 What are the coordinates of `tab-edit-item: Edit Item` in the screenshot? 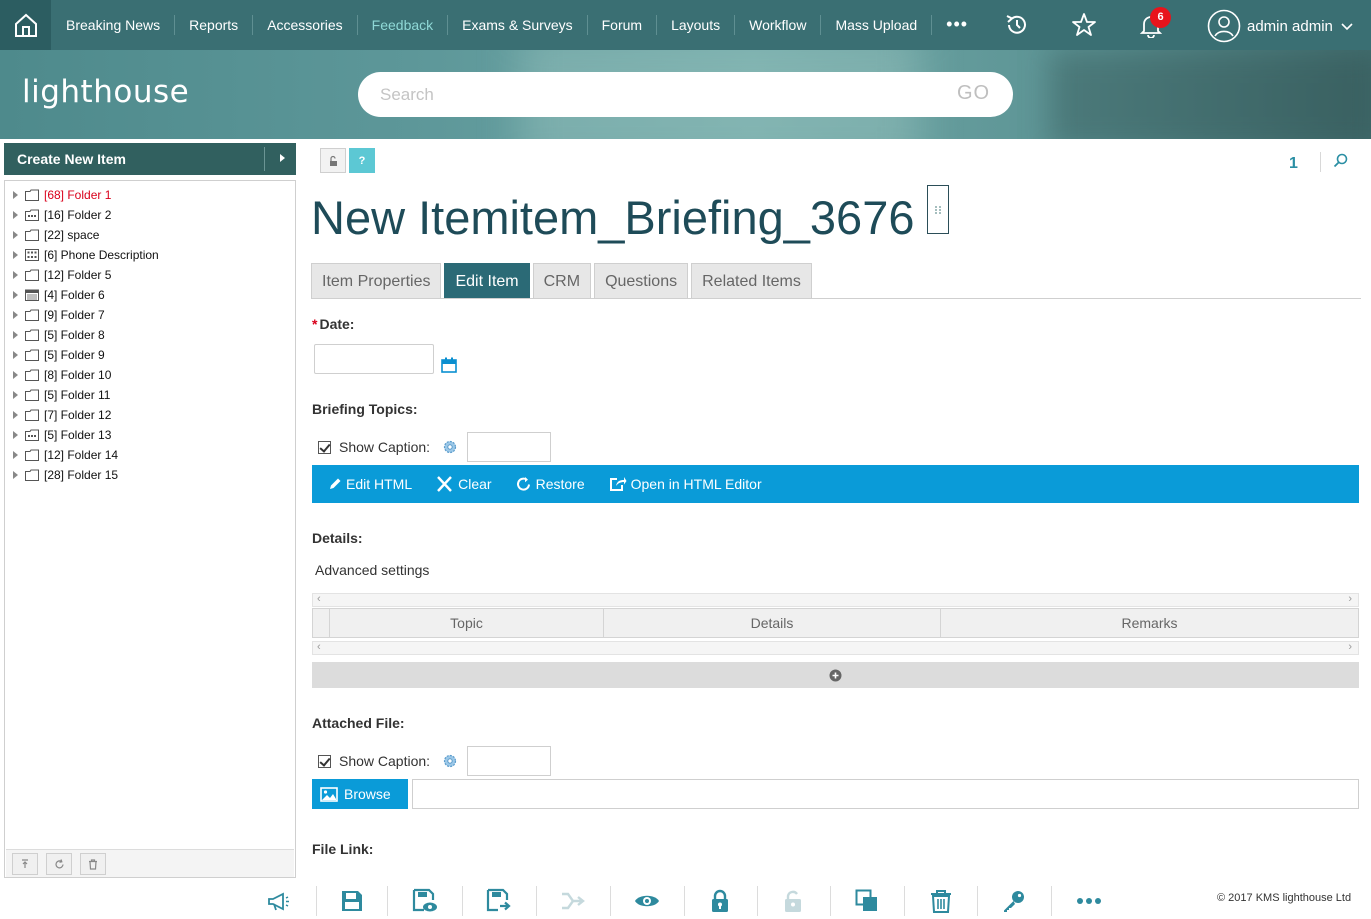 It's located at (487, 281).